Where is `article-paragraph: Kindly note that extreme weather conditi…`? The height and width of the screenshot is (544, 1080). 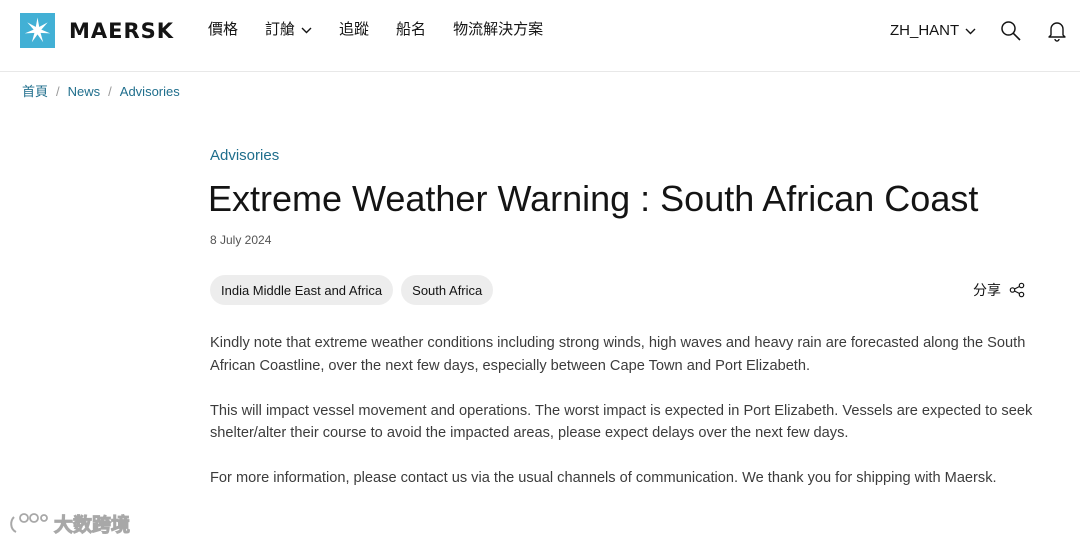
article-paragraph: Kindly note that extreme weather conditi… is located at coordinates (618, 354).